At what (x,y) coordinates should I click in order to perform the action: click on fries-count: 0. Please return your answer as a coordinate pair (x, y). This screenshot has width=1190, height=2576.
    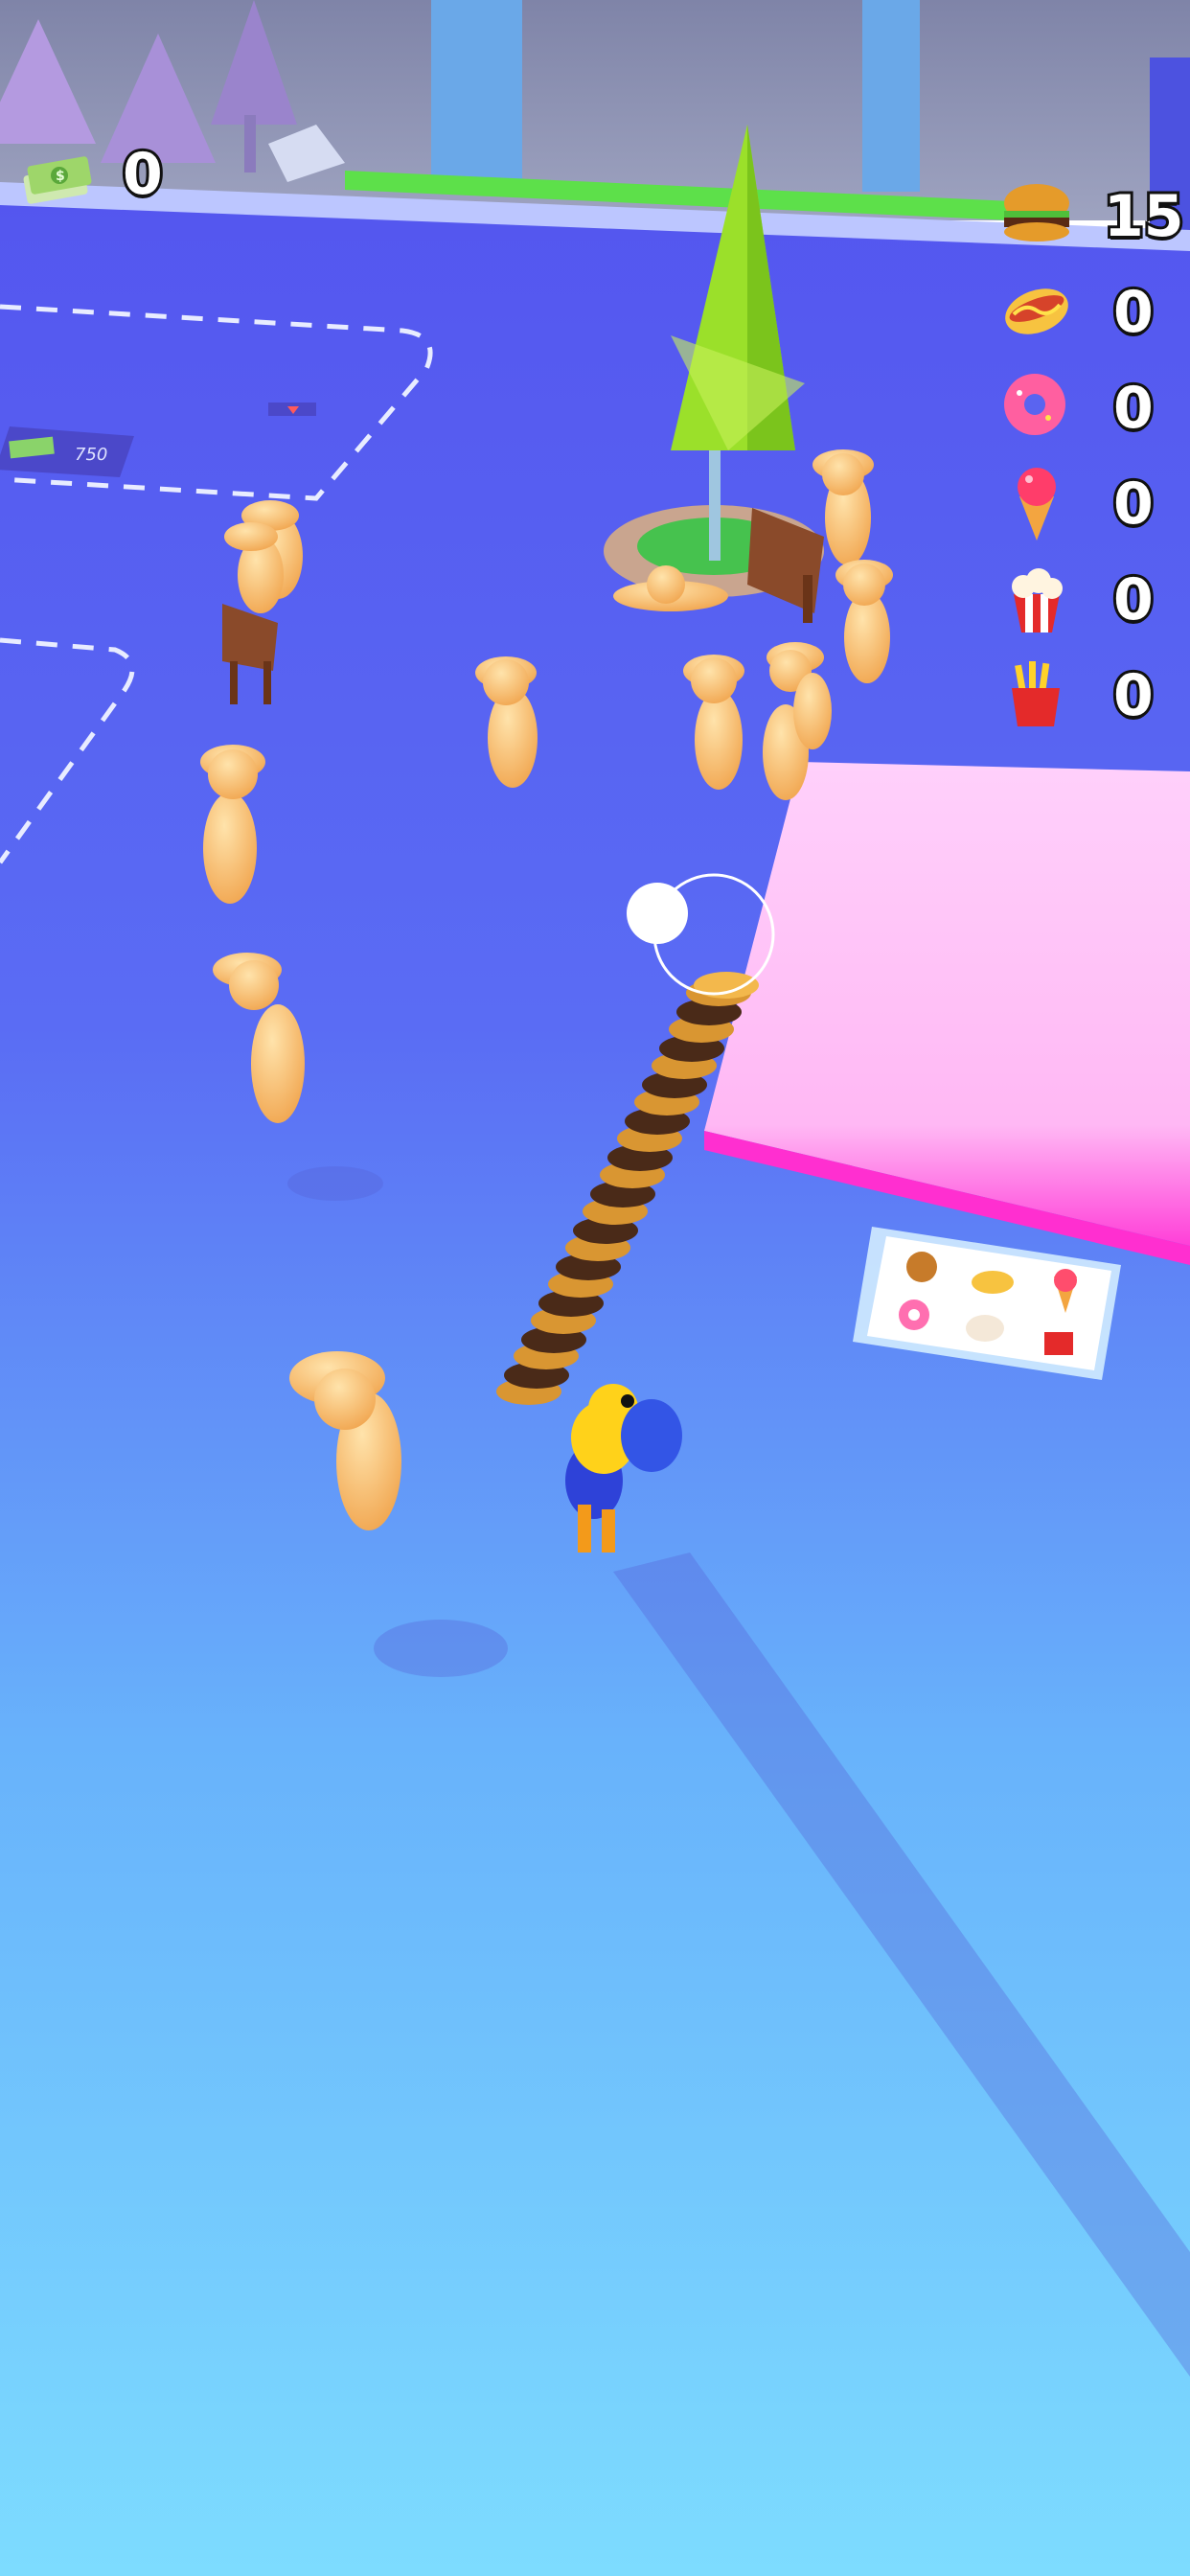
    Looking at the image, I should click on (1133, 695).